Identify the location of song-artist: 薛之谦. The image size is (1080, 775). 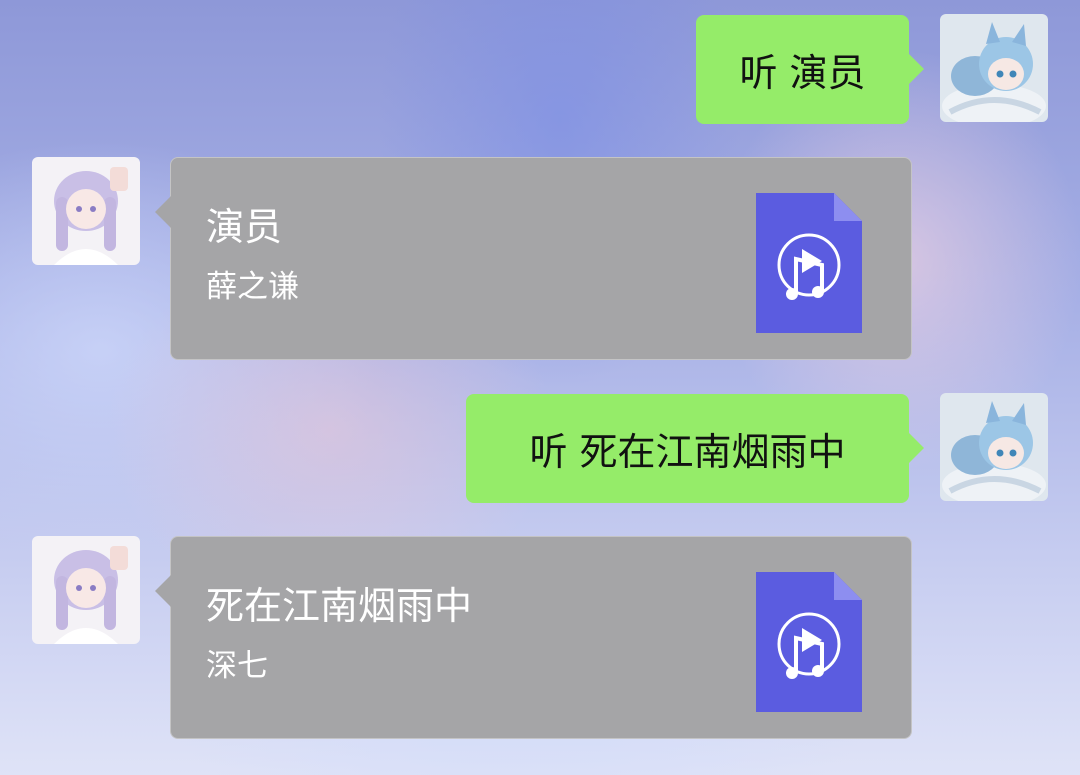
(252, 287).